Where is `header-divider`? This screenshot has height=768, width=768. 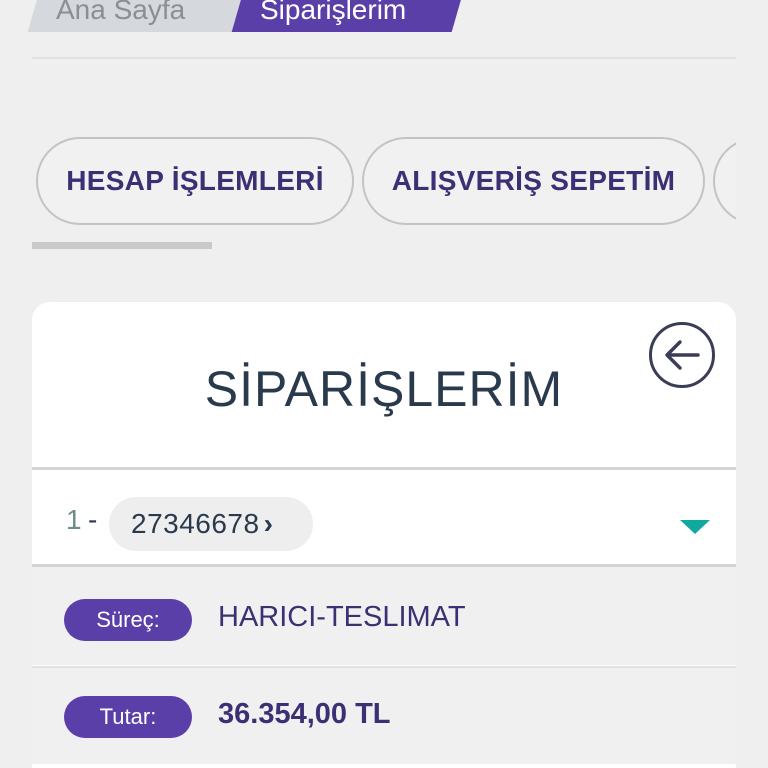 header-divider is located at coordinates (384, 58).